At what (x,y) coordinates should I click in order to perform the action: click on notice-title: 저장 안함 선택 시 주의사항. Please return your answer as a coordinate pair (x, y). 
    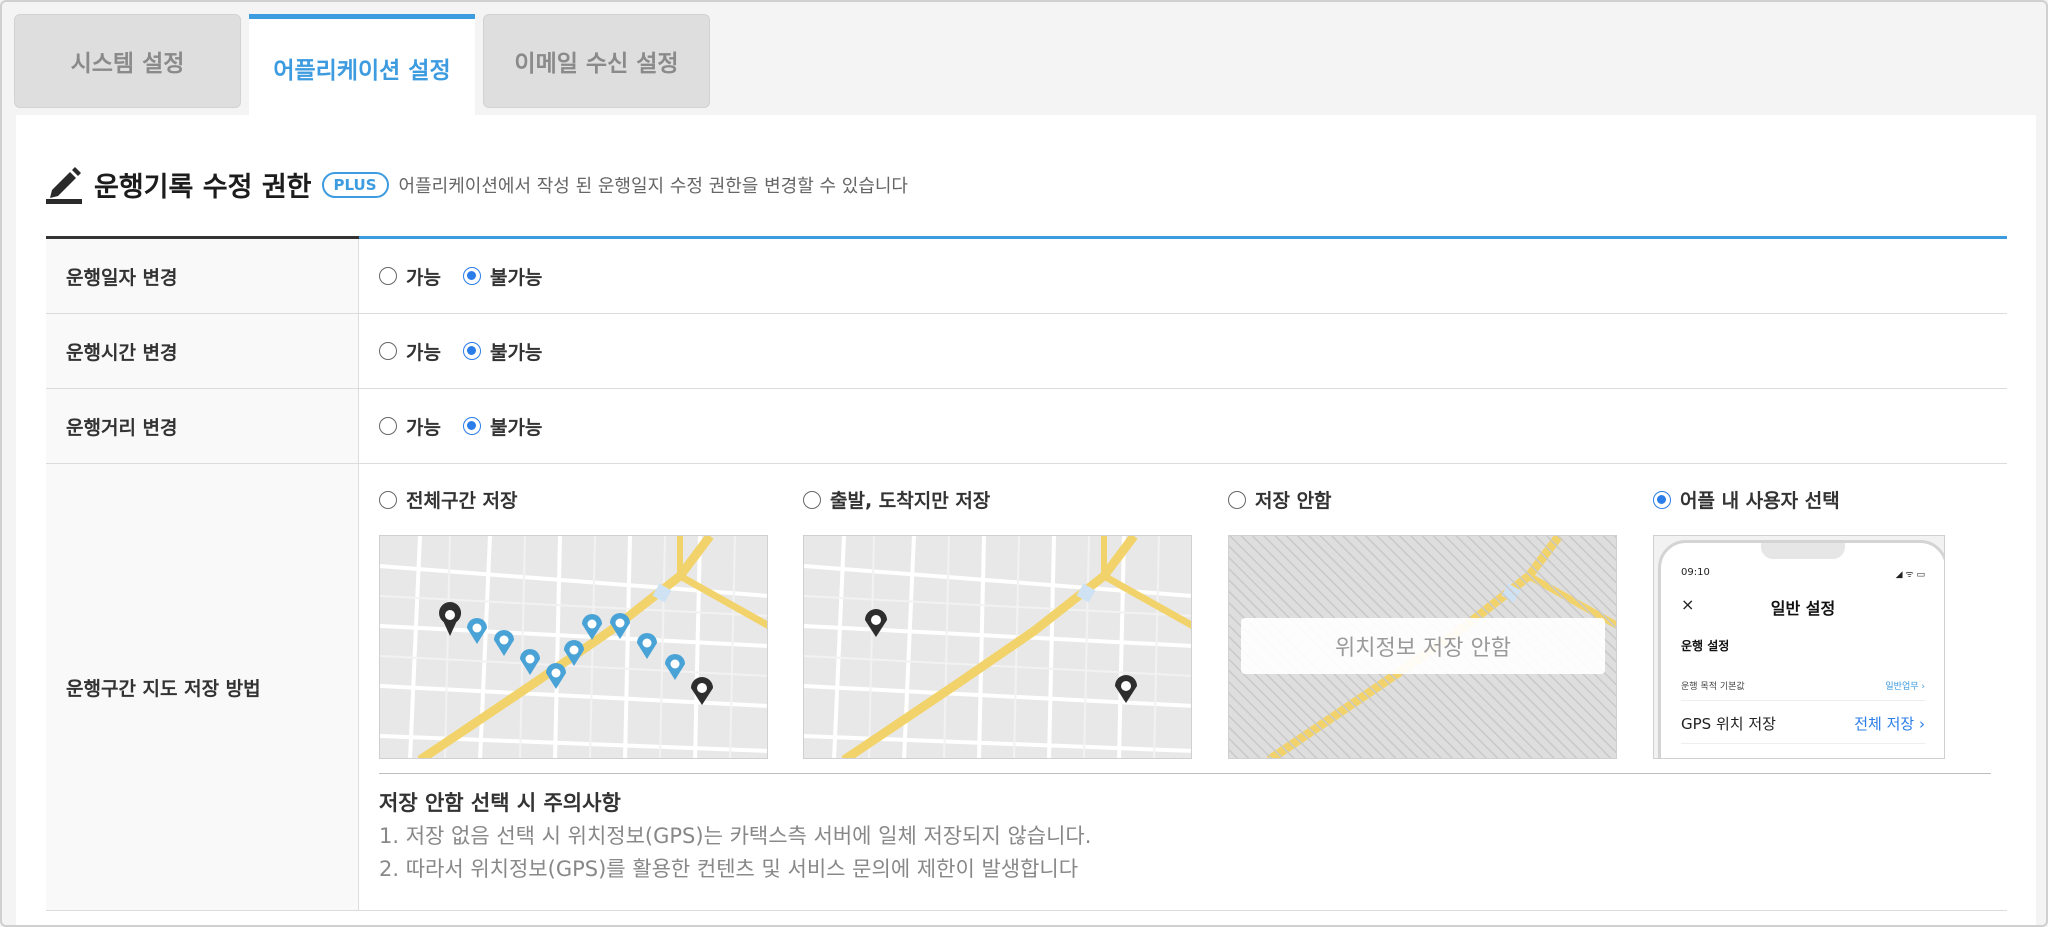
    Looking at the image, I should click on (500, 803).